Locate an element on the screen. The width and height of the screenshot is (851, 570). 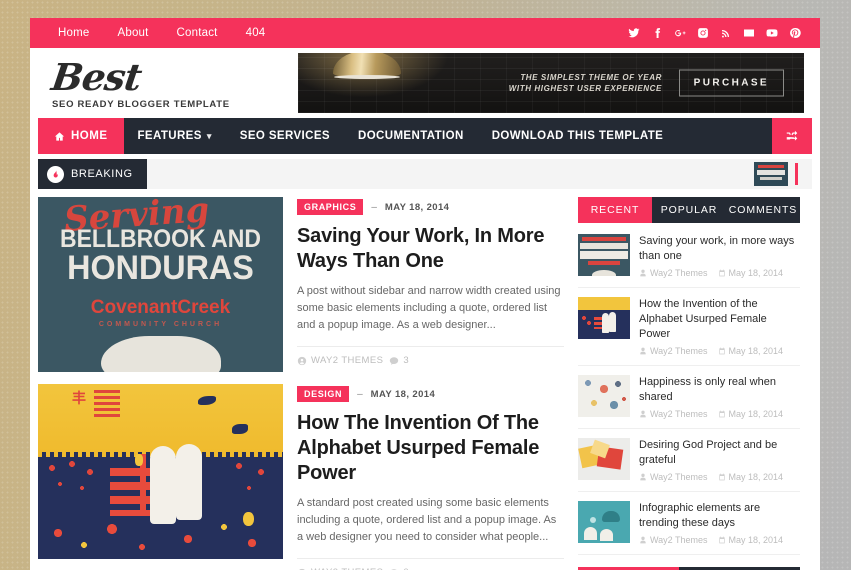
site-logo: Best SEO READY BLOGGER TEMPLATE is located at coordinates (167, 82).